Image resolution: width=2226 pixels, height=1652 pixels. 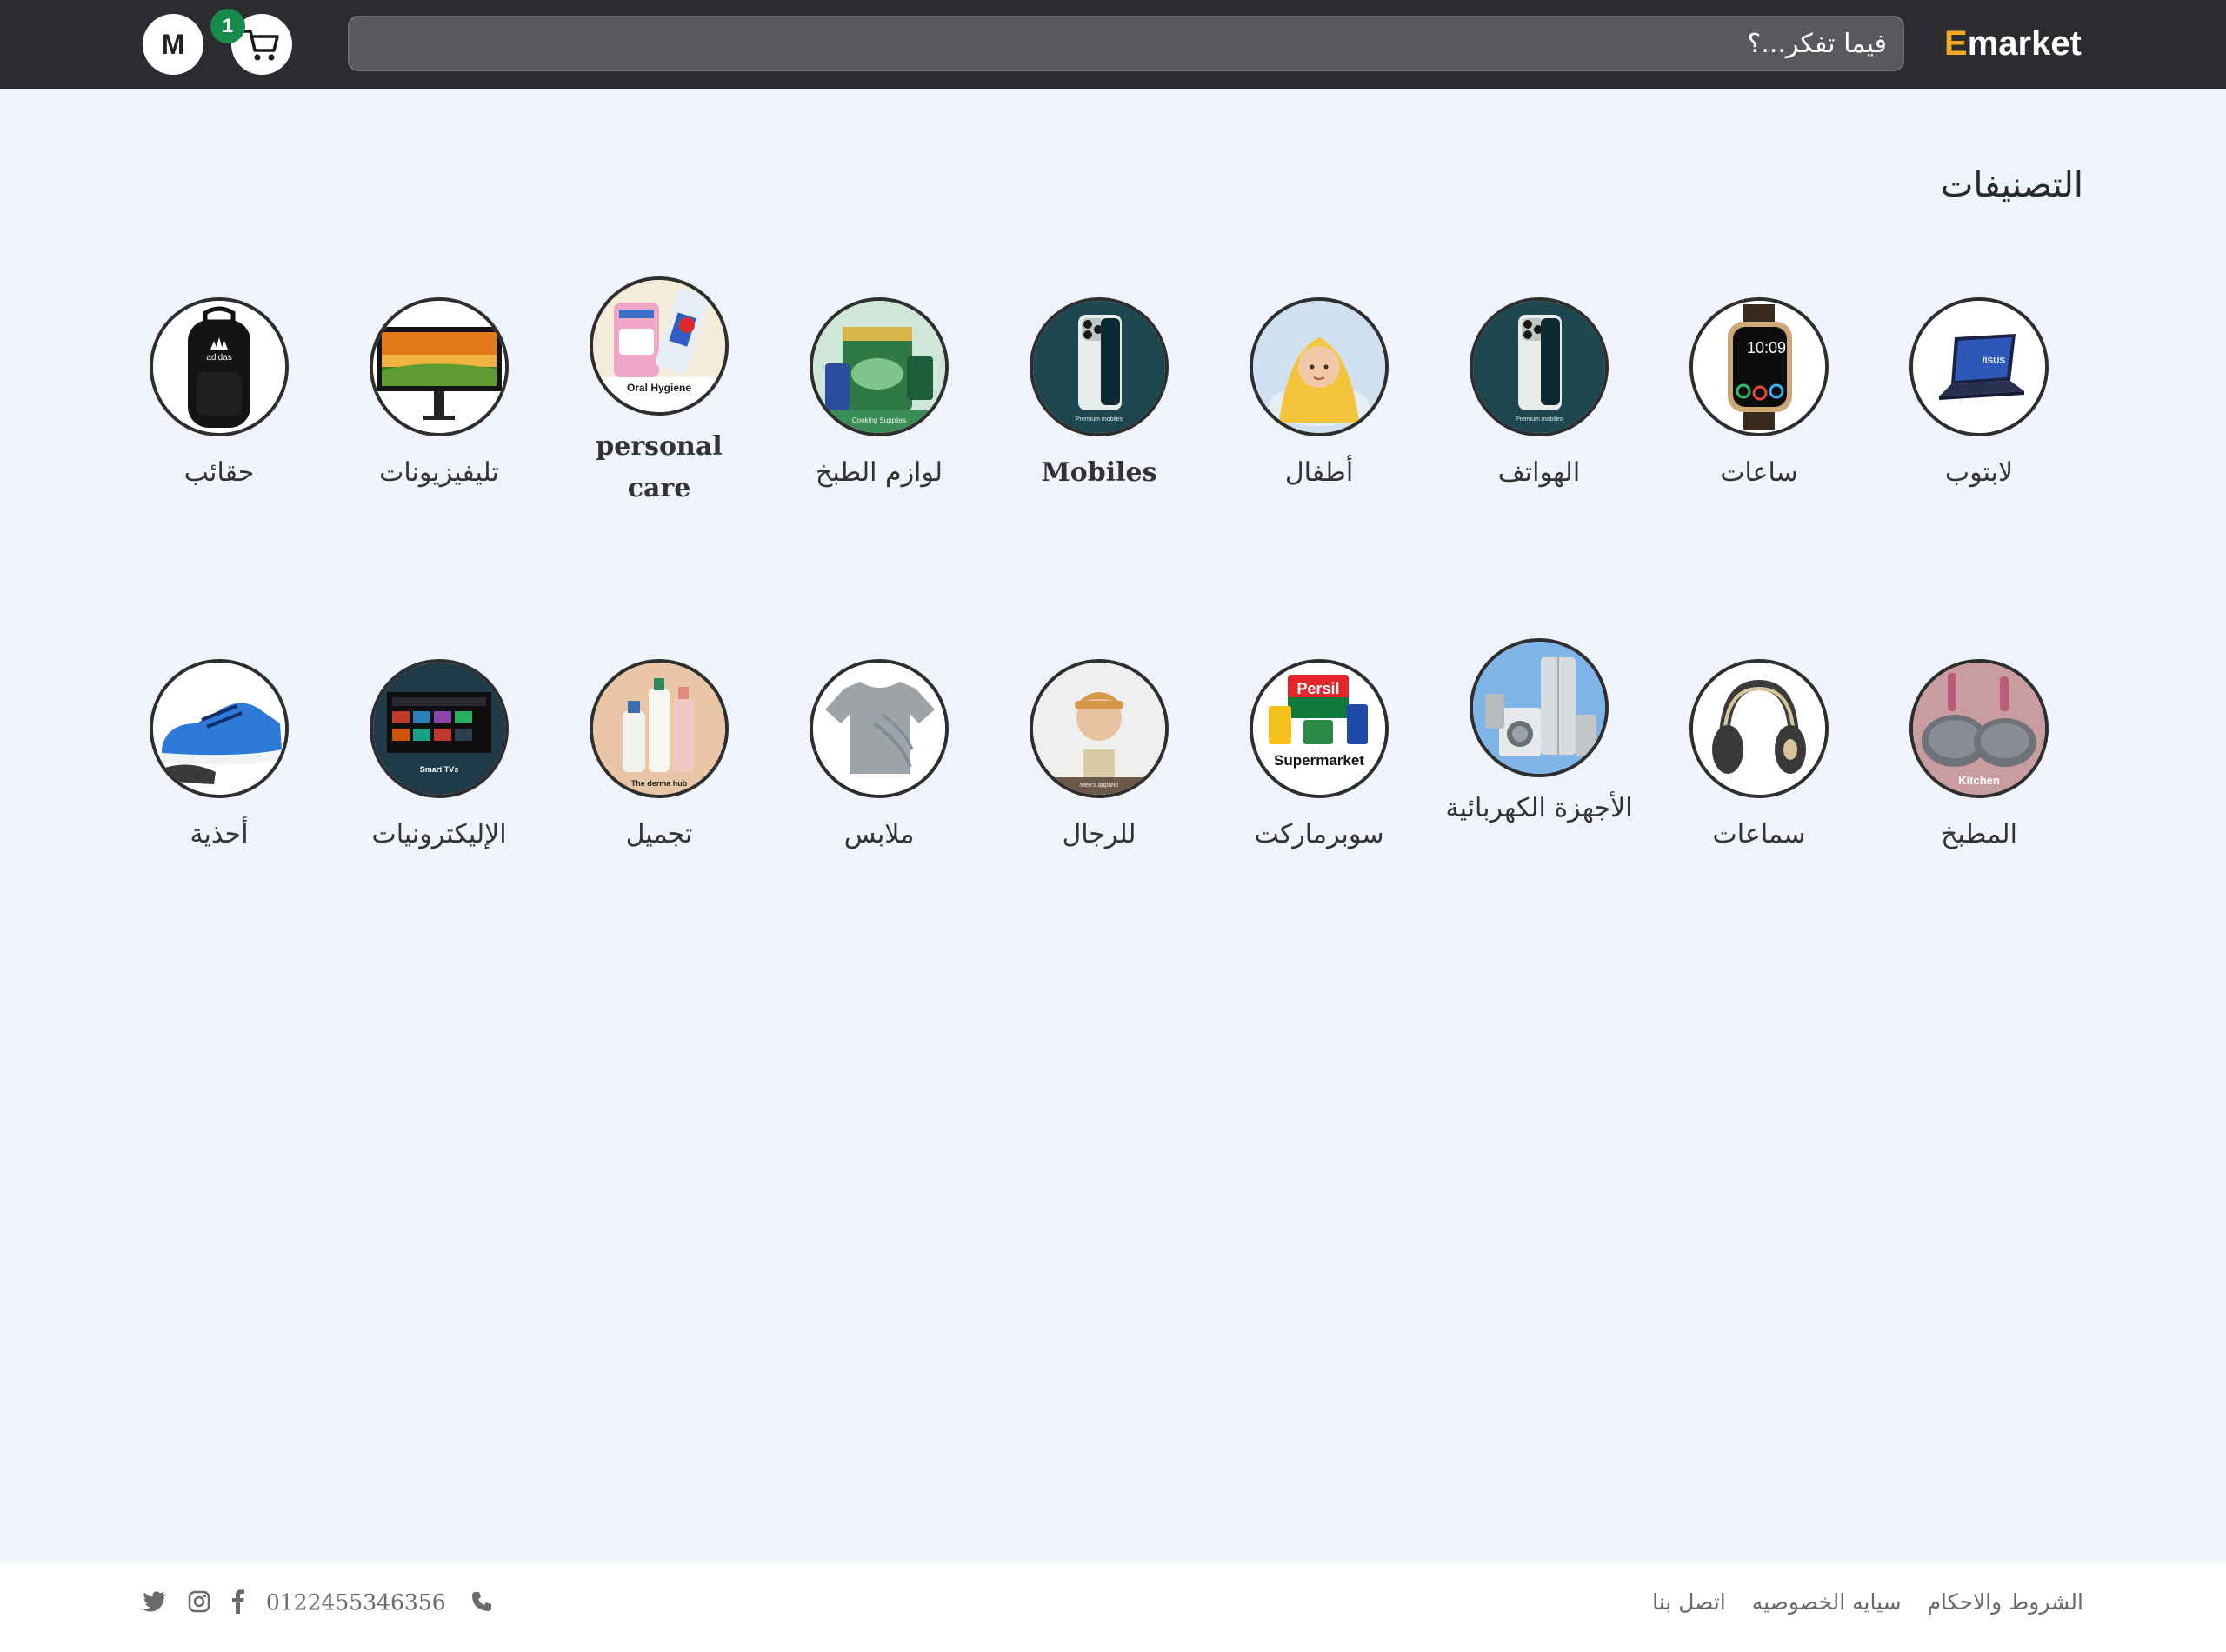 What do you see at coordinates (879, 366) in the screenshot?
I see `cooking-supplies-icon: Cooking Supplies` at bounding box center [879, 366].